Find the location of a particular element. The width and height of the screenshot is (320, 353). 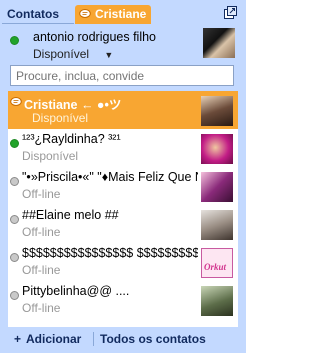

footer-divider is located at coordinates (93, 339).